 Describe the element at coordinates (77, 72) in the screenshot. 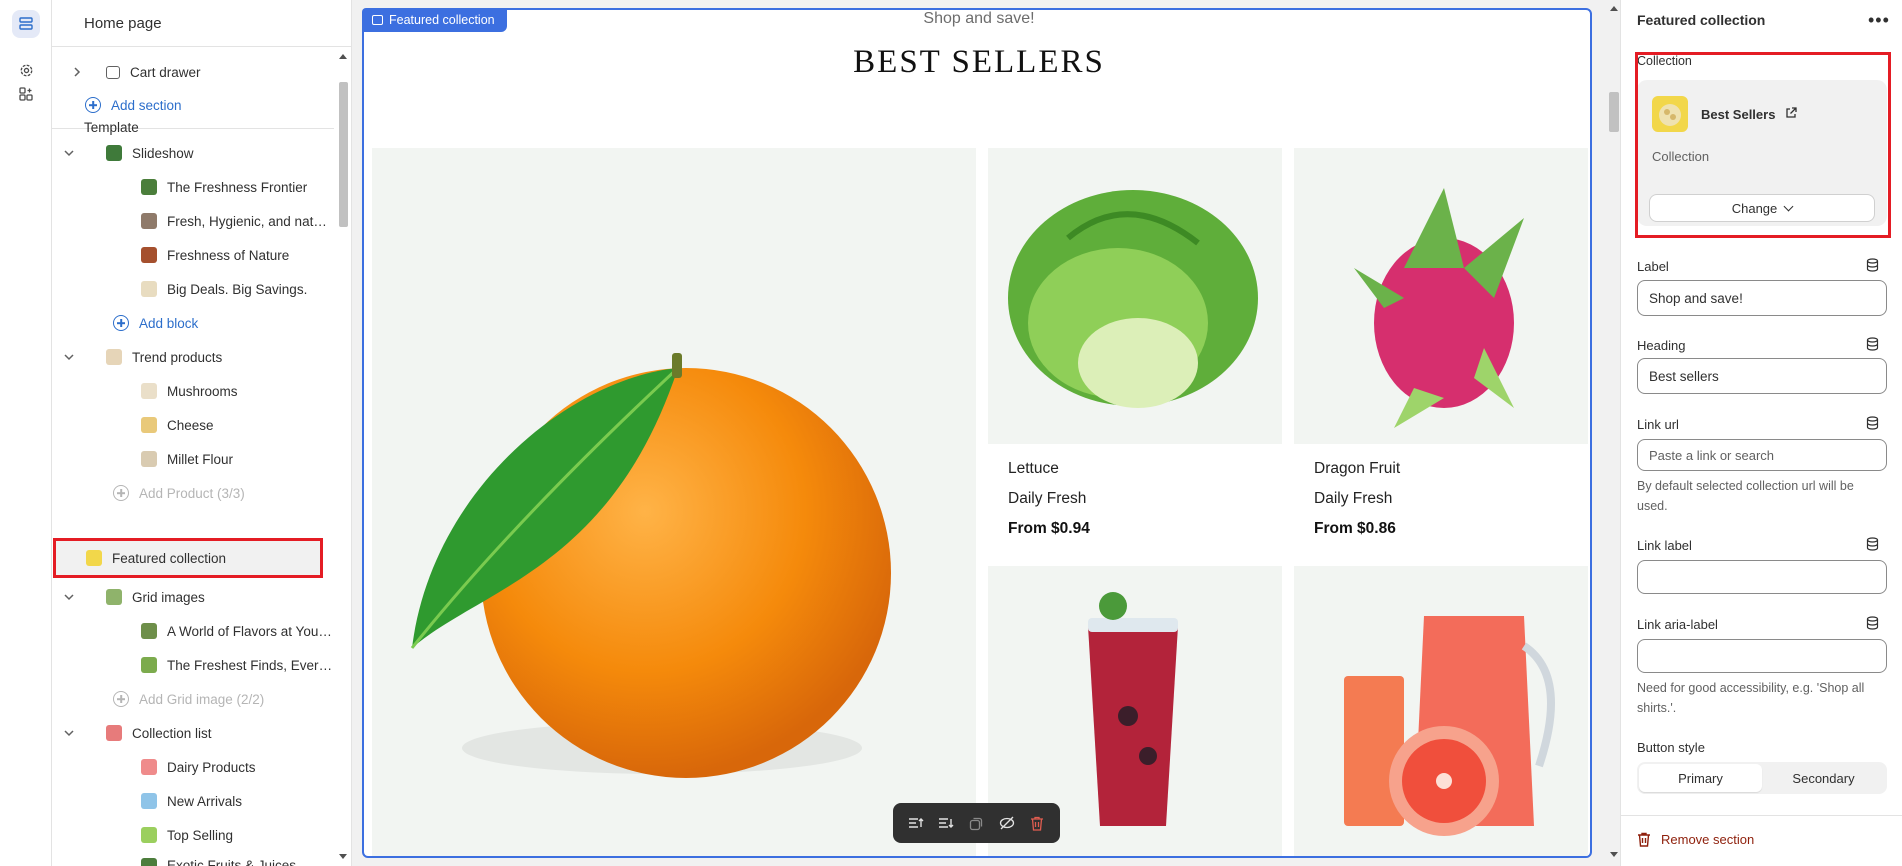

I see `chevron-right-icon` at that location.